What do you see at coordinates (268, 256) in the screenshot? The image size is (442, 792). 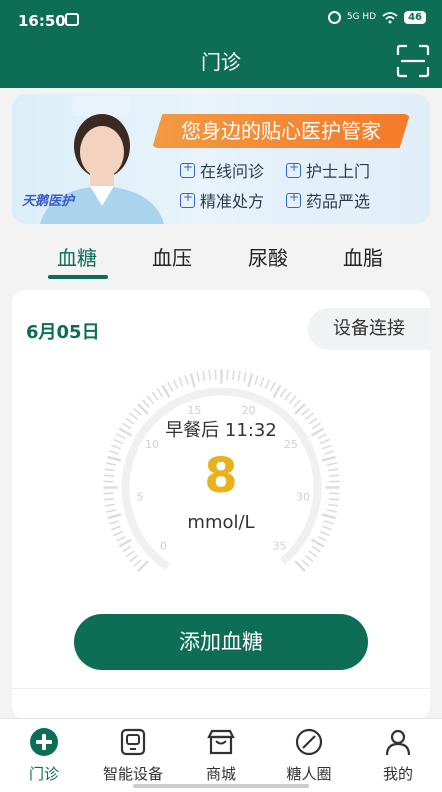 I see `tab-uric-acid: 尿酸` at bounding box center [268, 256].